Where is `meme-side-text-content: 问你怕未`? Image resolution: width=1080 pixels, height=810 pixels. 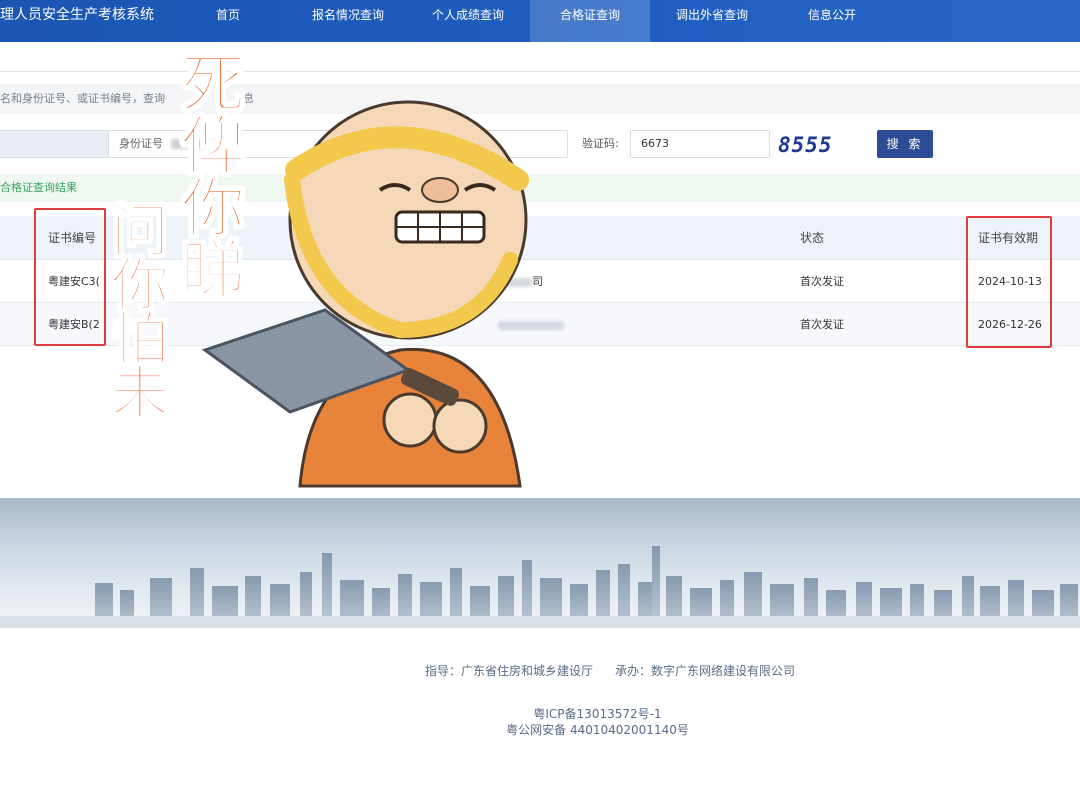 meme-side-text-content: 问你怕未 is located at coordinates (135, 308).